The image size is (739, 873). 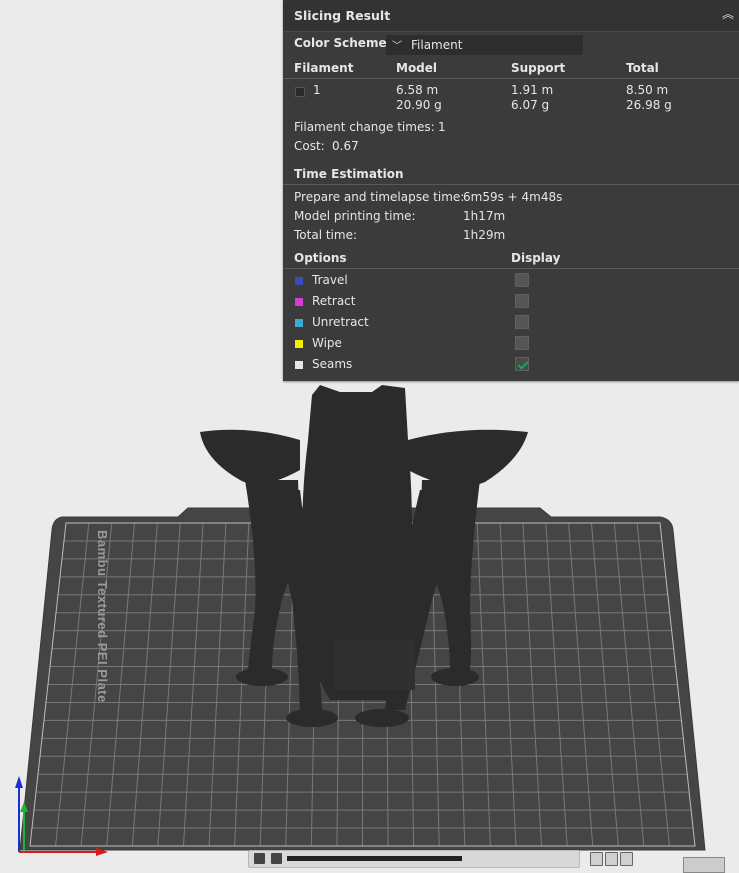 What do you see at coordinates (345, 146) in the screenshot?
I see `cost-value: 0.67` at bounding box center [345, 146].